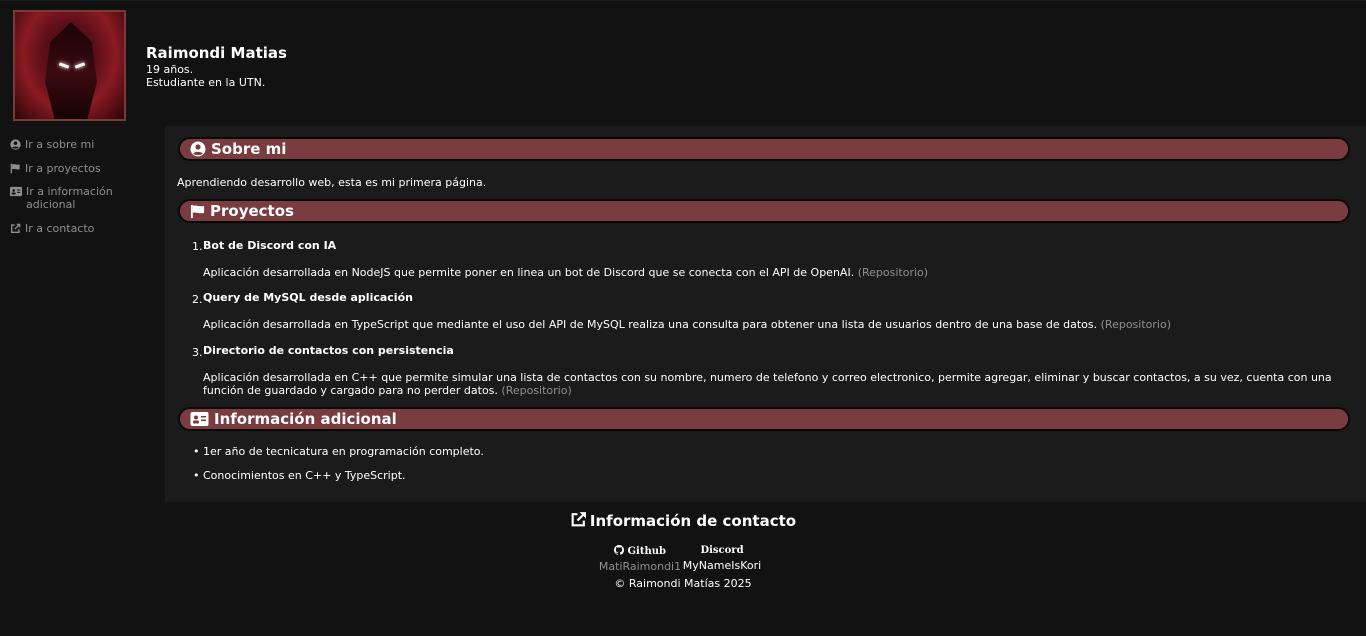 The image size is (1366, 636). What do you see at coordinates (69, 198) in the screenshot?
I see `sidebar-item-label: Ir a información adicional` at bounding box center [69, 198].